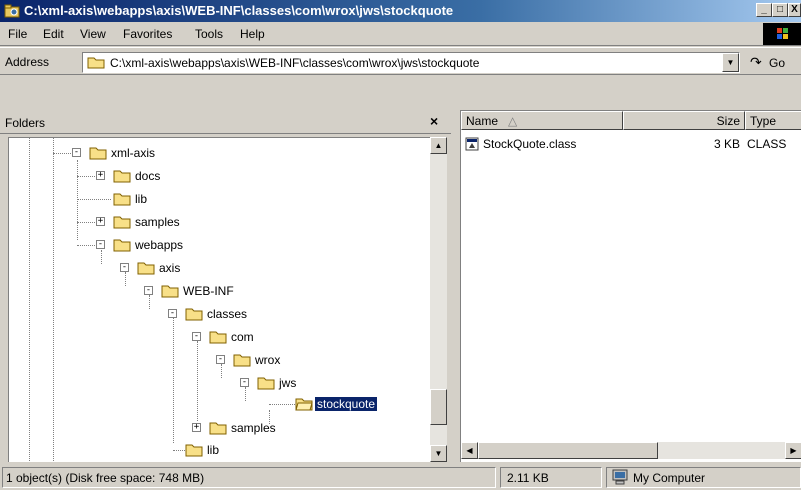 Image resolution: width=801 pixels, height=490 pixels. I want to click on go-button: ↷ Go, so click(774, 63).